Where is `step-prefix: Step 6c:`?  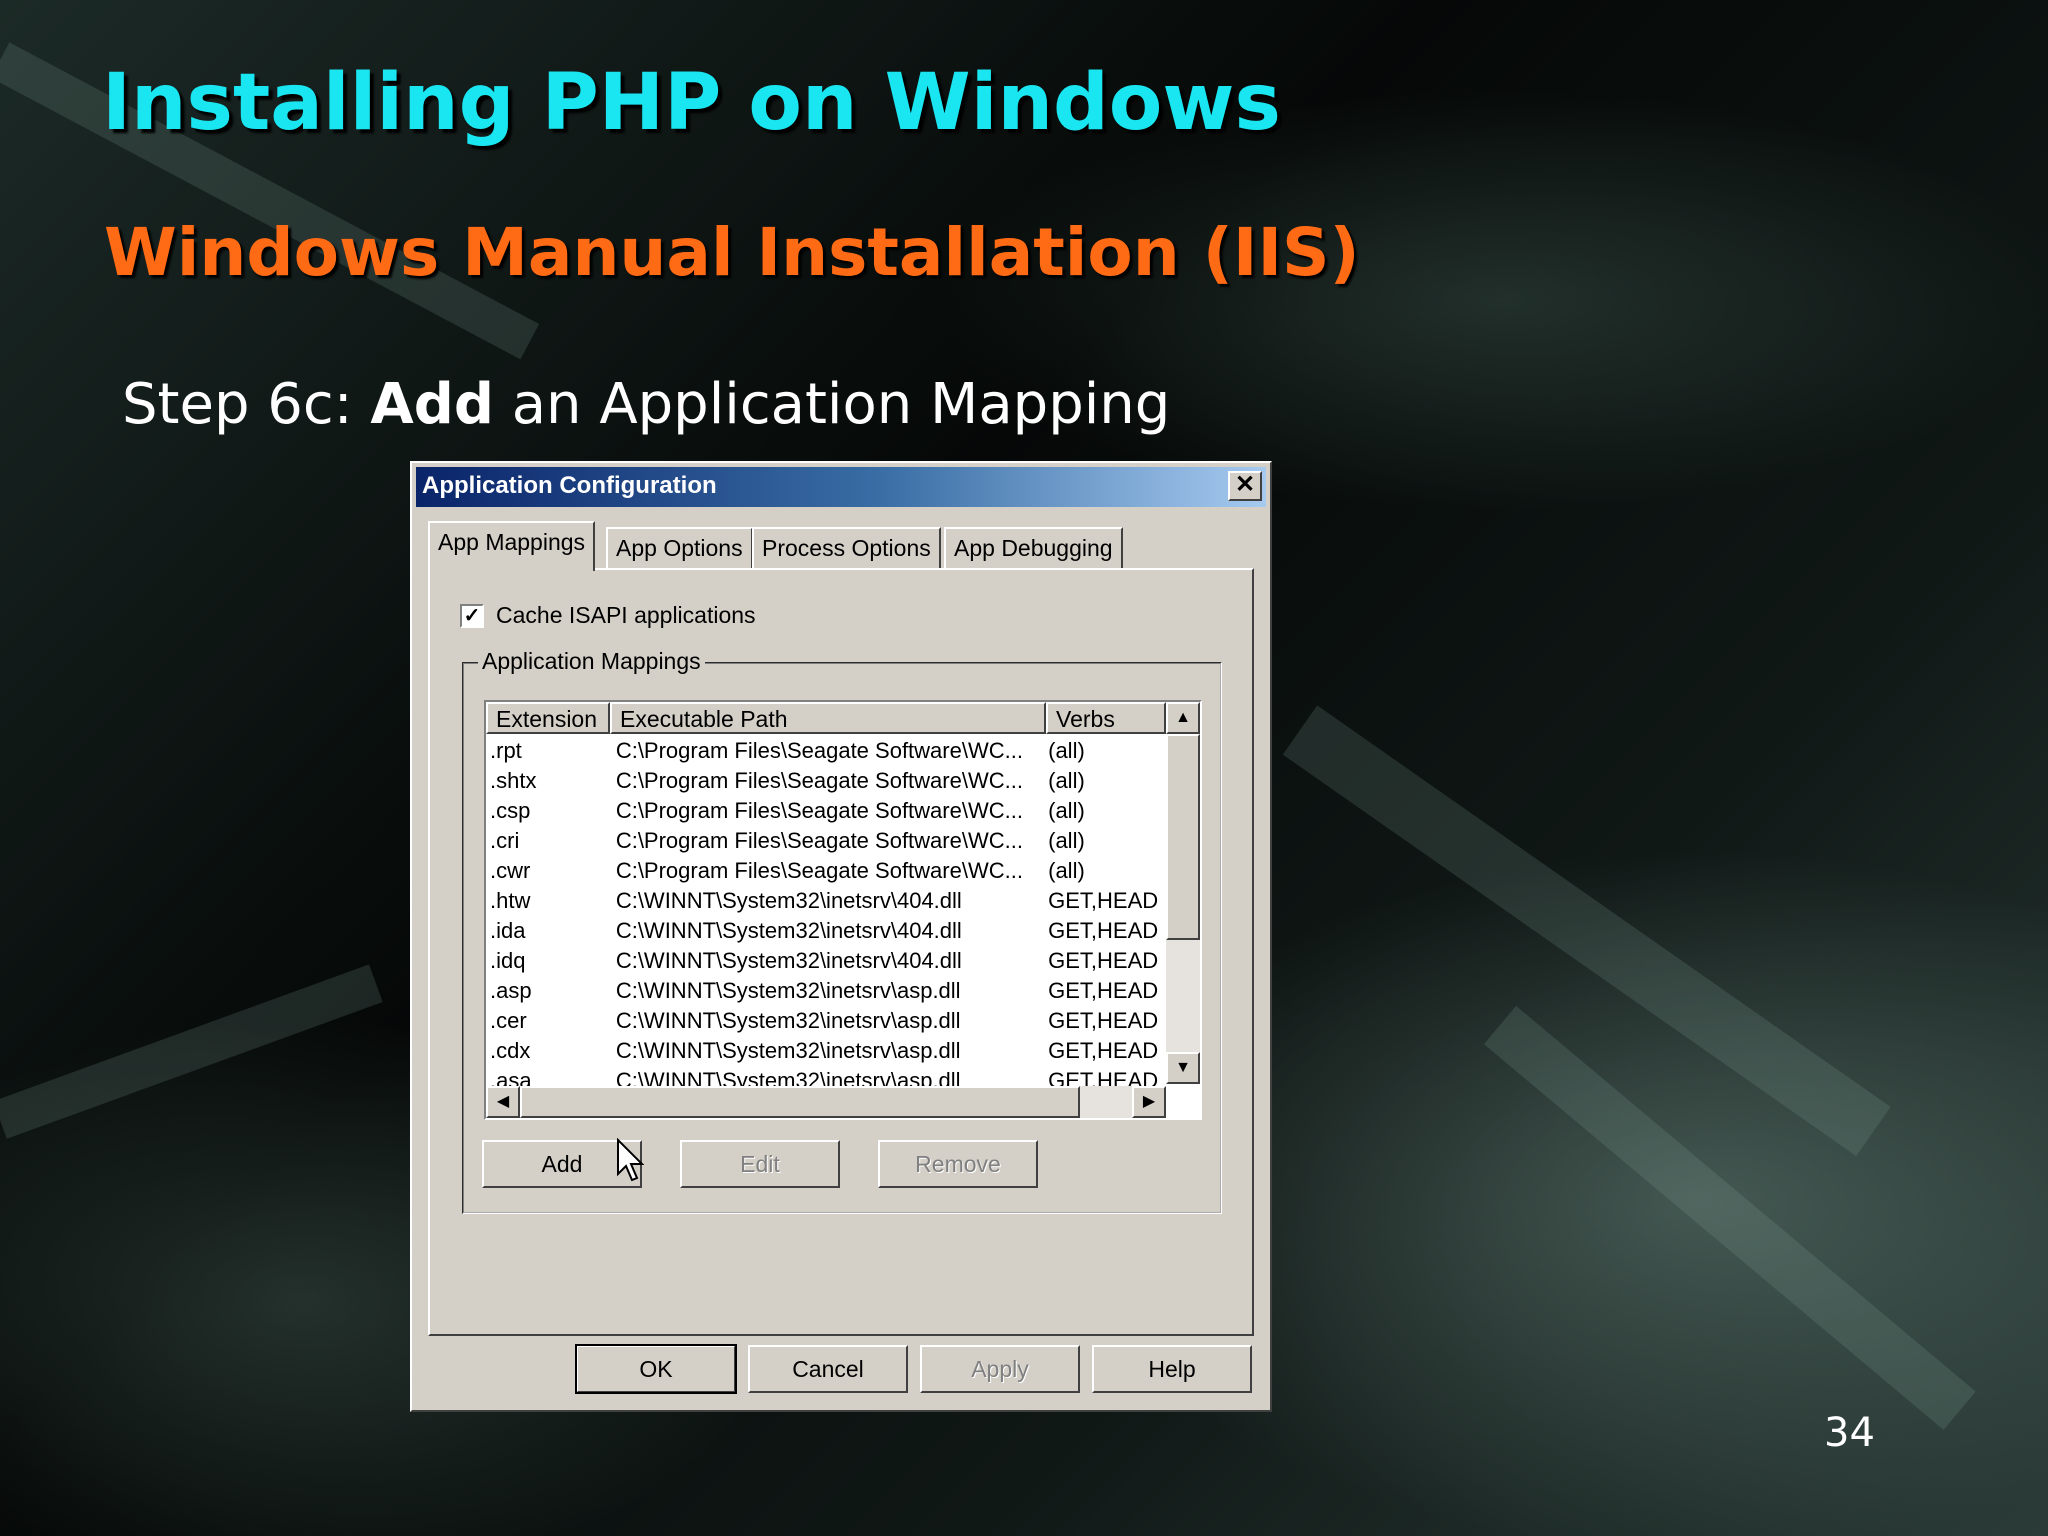
step-prefix: Step 6c: is located at coordinates (246, 404).